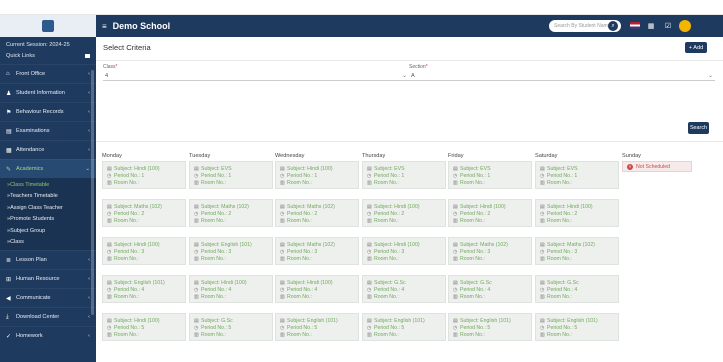 The height and width of the screenshot is (362, 723). I want to click on search-button: Search, so click(698, 128).